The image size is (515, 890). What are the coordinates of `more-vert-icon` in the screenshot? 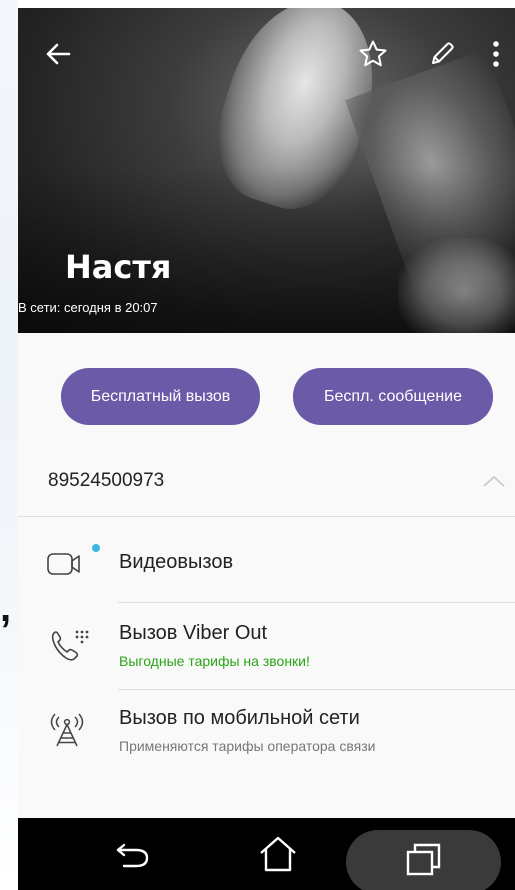 It's located at (496, 54).